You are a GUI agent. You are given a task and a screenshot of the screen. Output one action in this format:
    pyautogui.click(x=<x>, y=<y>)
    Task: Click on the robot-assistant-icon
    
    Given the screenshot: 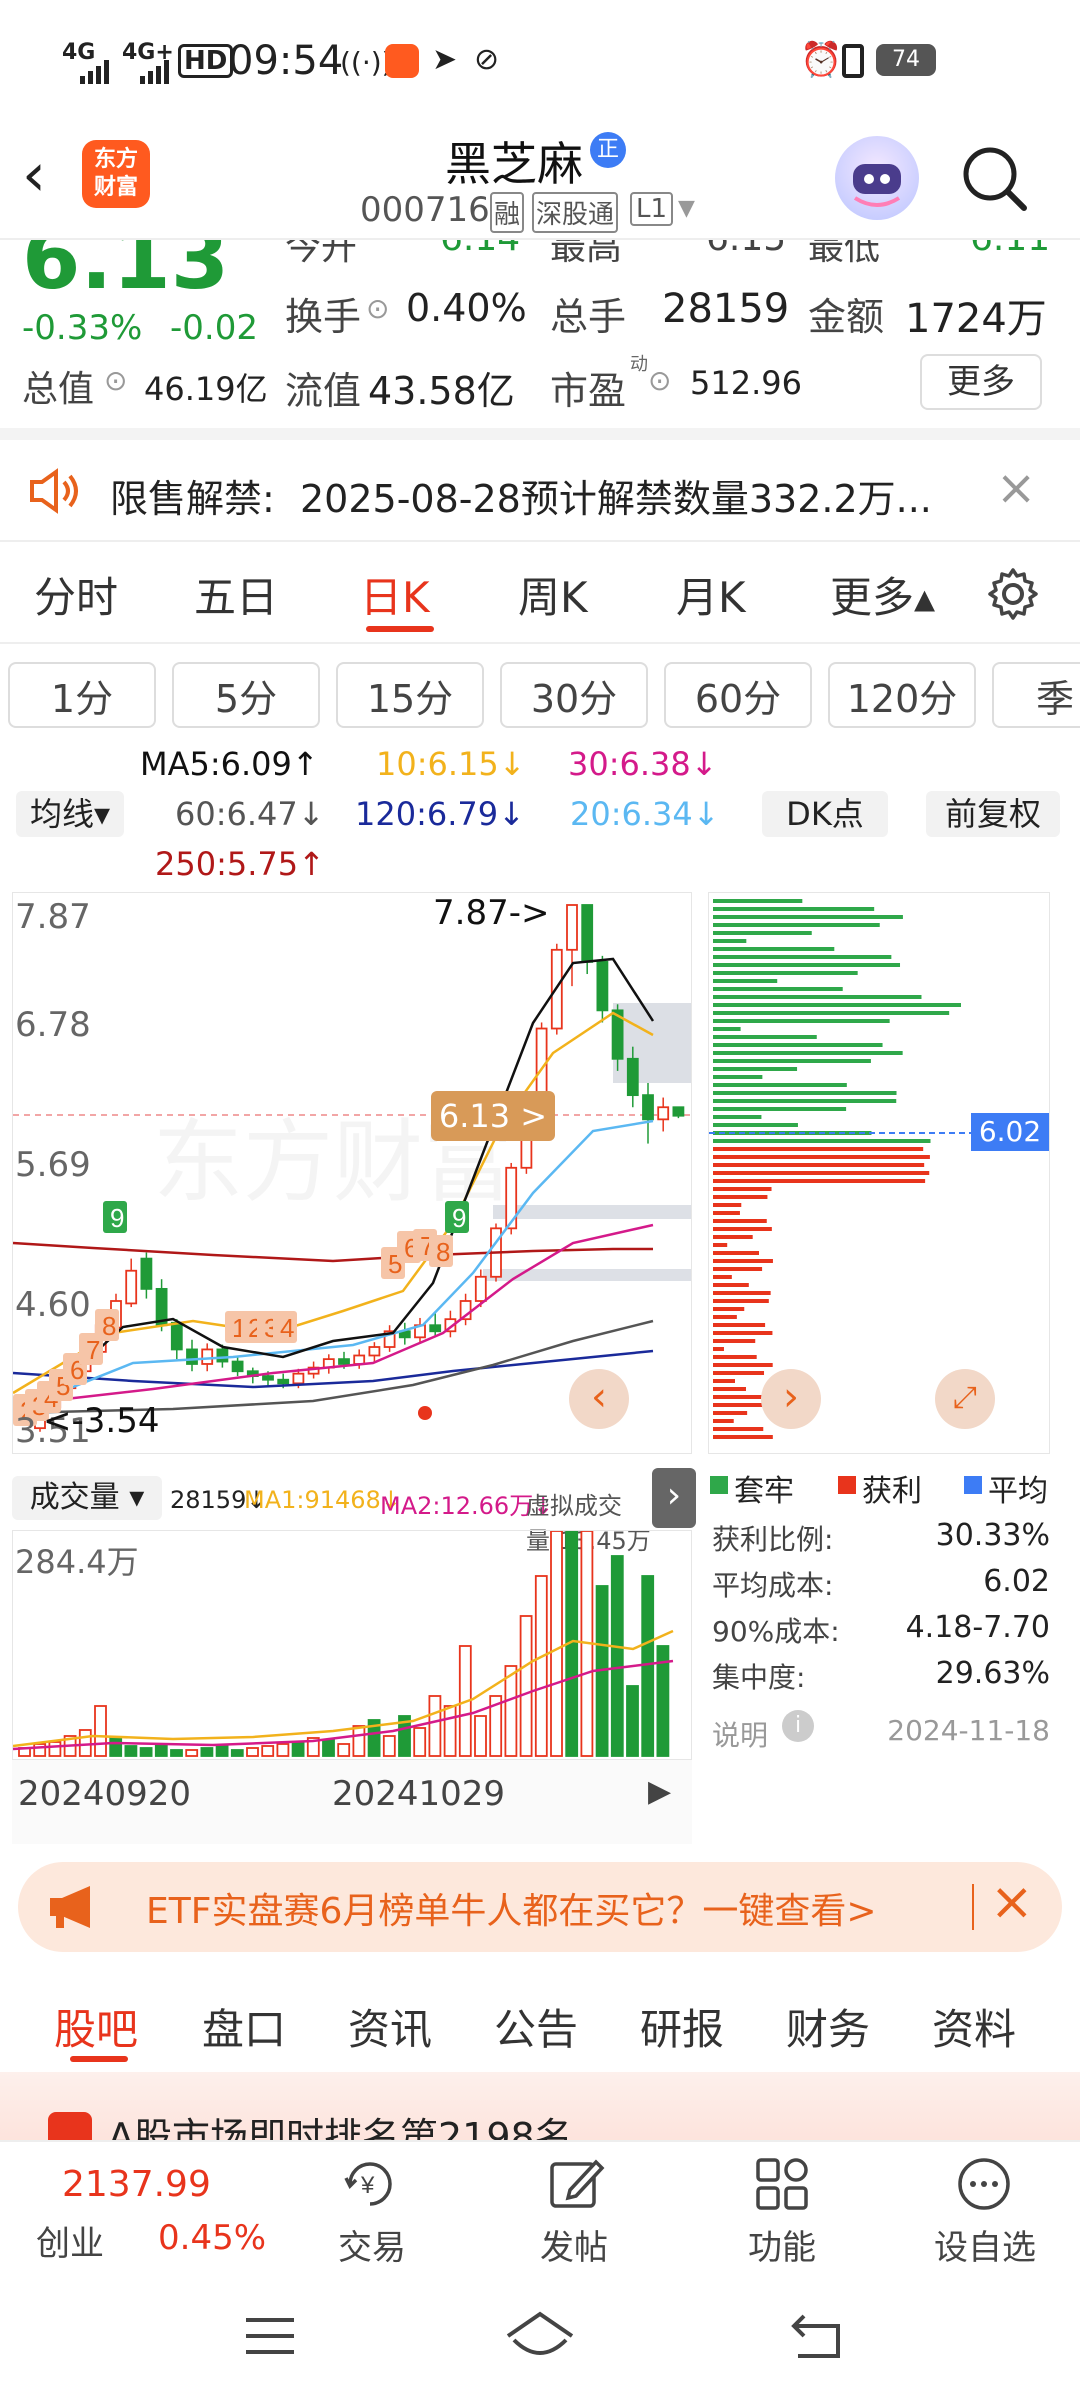 What is the action you would take?
    pyautogui.click(x=877, y=178)
    